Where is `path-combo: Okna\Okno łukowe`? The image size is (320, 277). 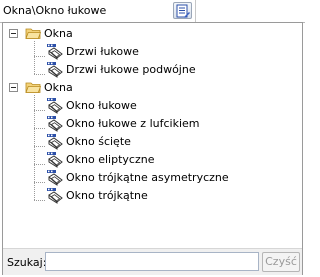 path-combo: Okna\Okno łukowe is located at coordinates (152, 11).